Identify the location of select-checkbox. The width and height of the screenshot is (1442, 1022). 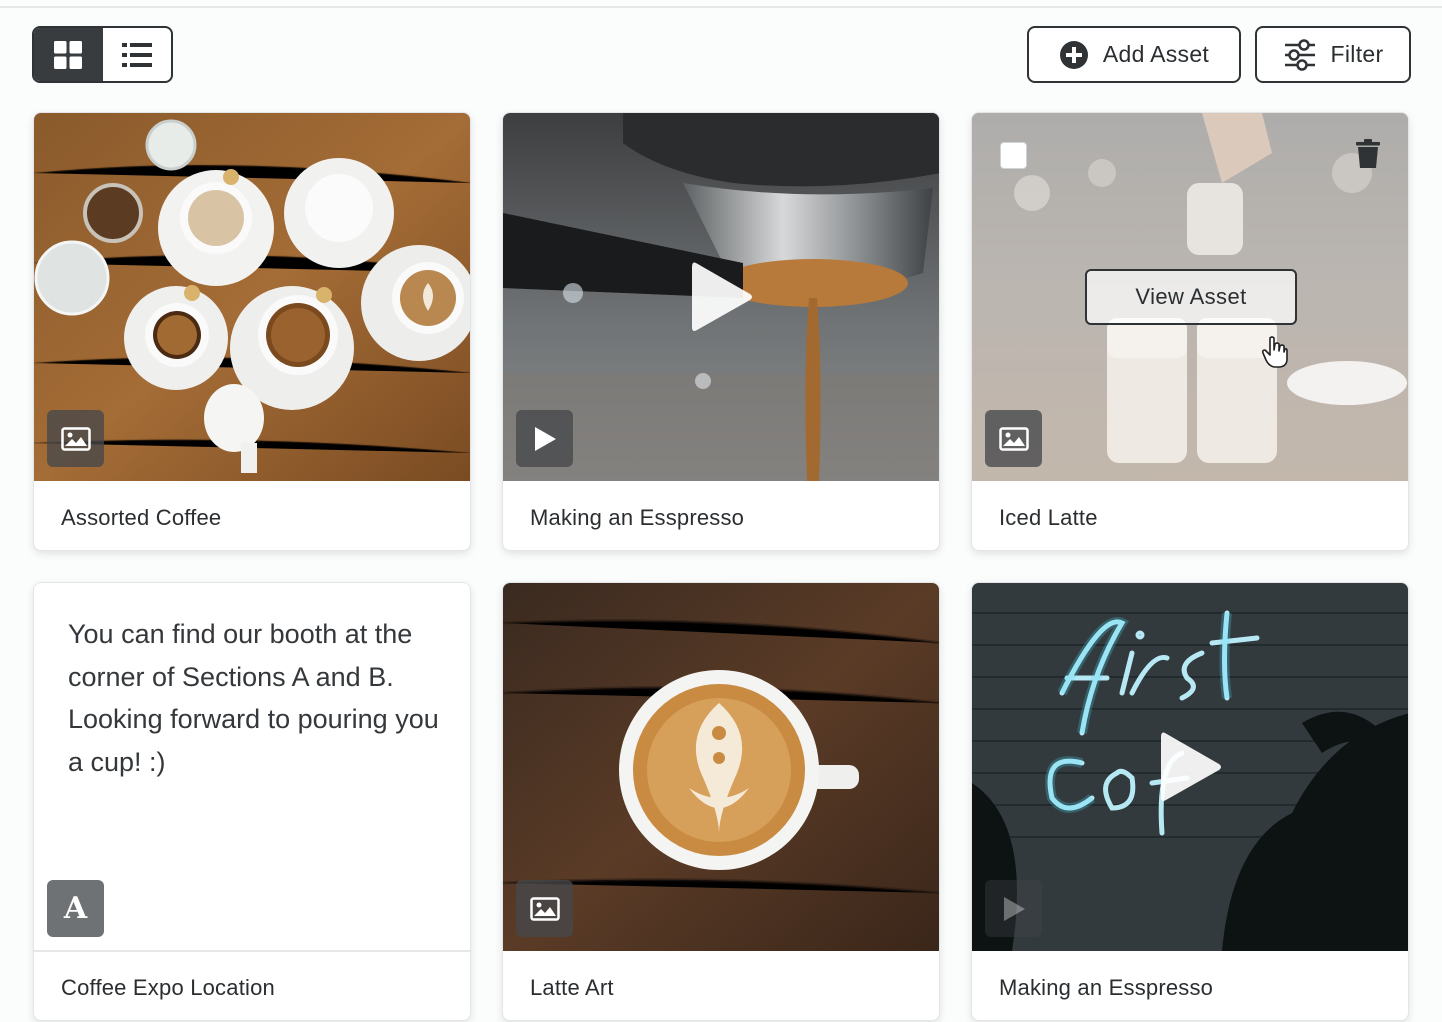
(1013, 155).